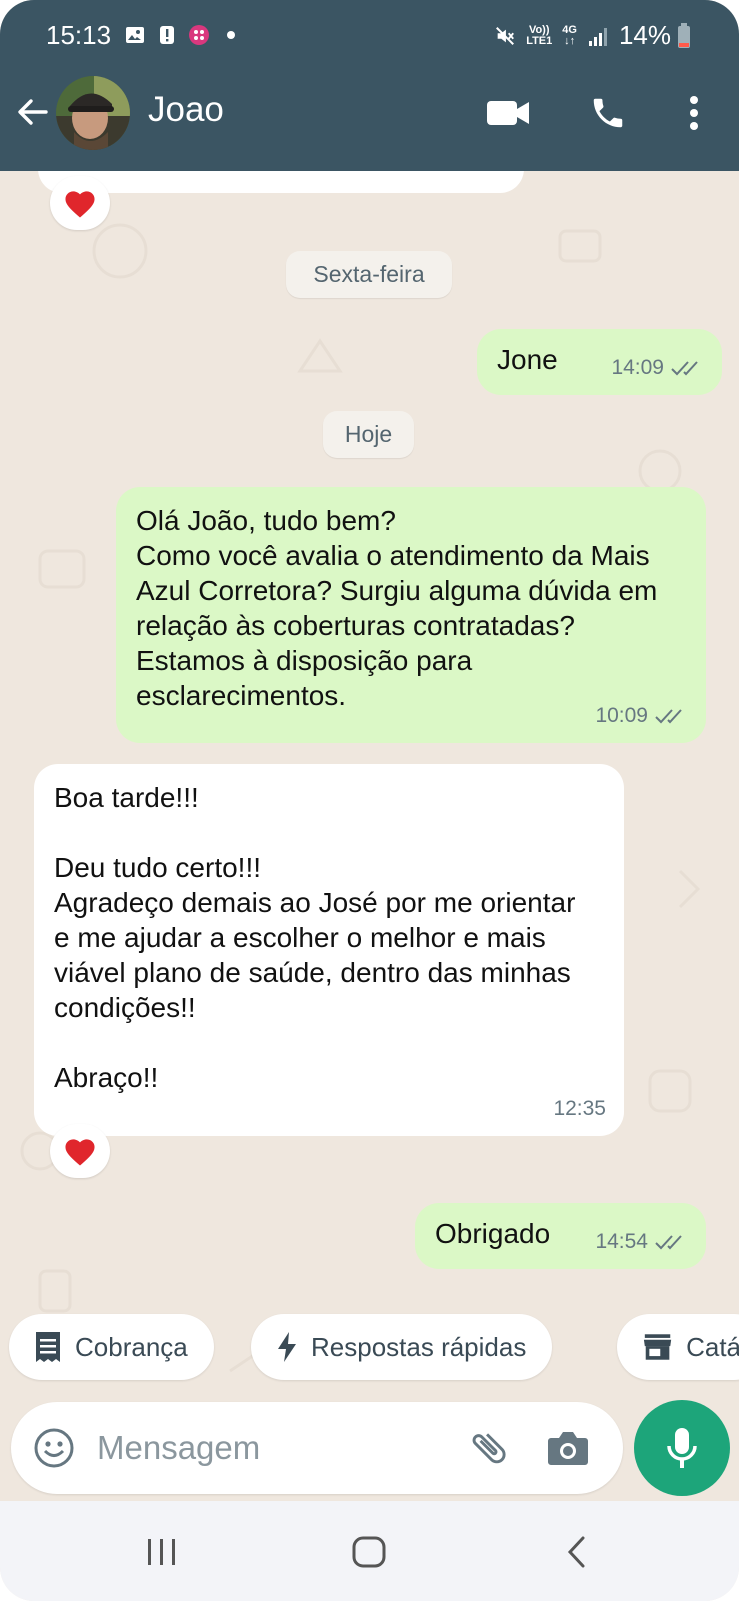  What do you see at coordinates (277, 1448) in the screenshot?
I see `message-input` at bounding box center [277, 1448].